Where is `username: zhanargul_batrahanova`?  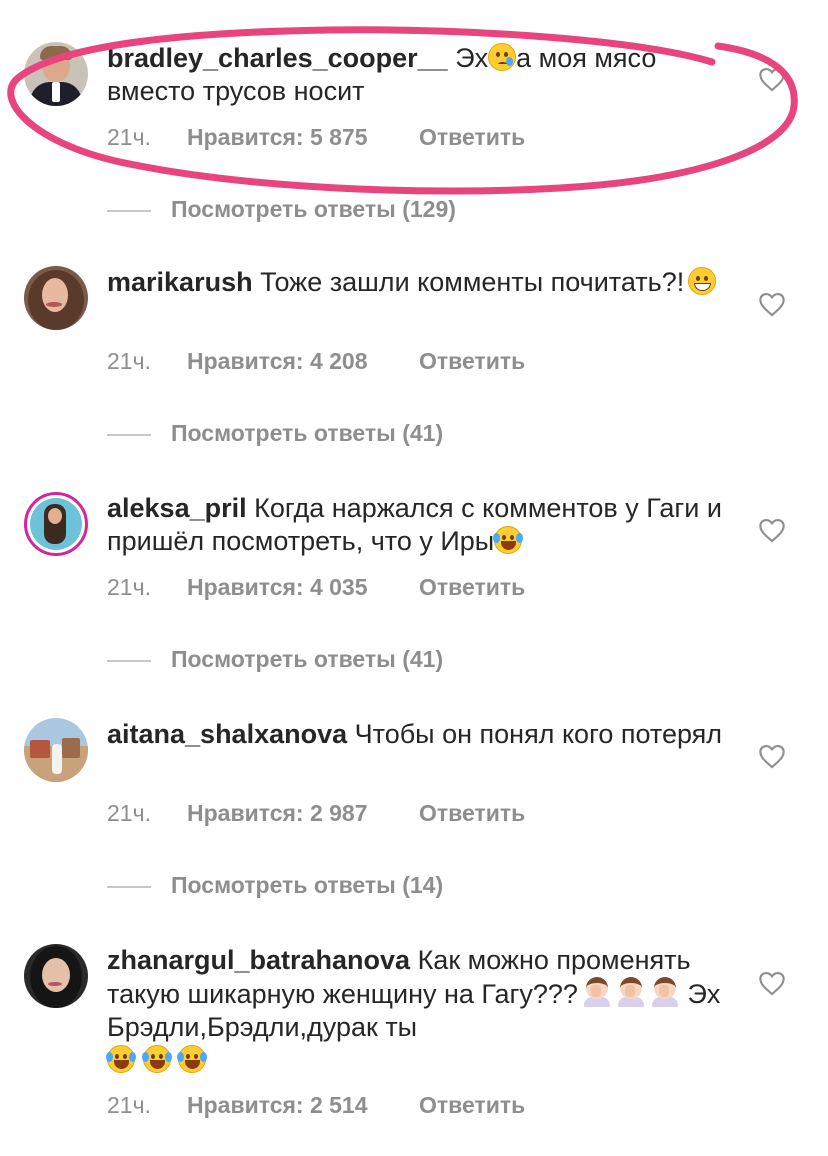 username: zhanargul_batrahanova is located at coordinates (258, 960).